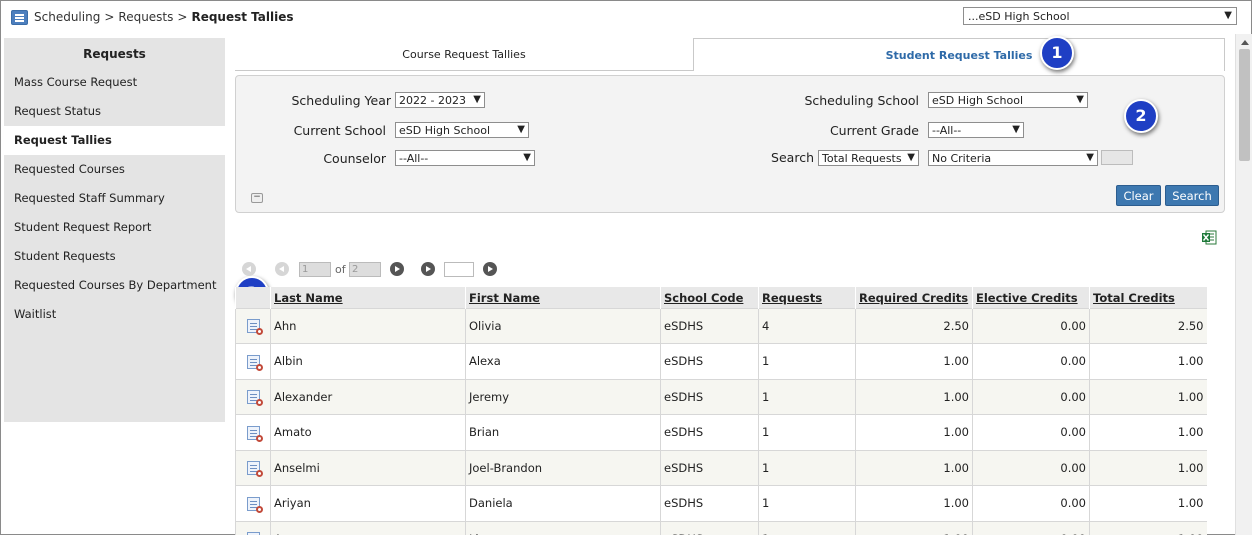  I want to click on column-header-elective-credits: Elective Credits, so click(1031, 297).